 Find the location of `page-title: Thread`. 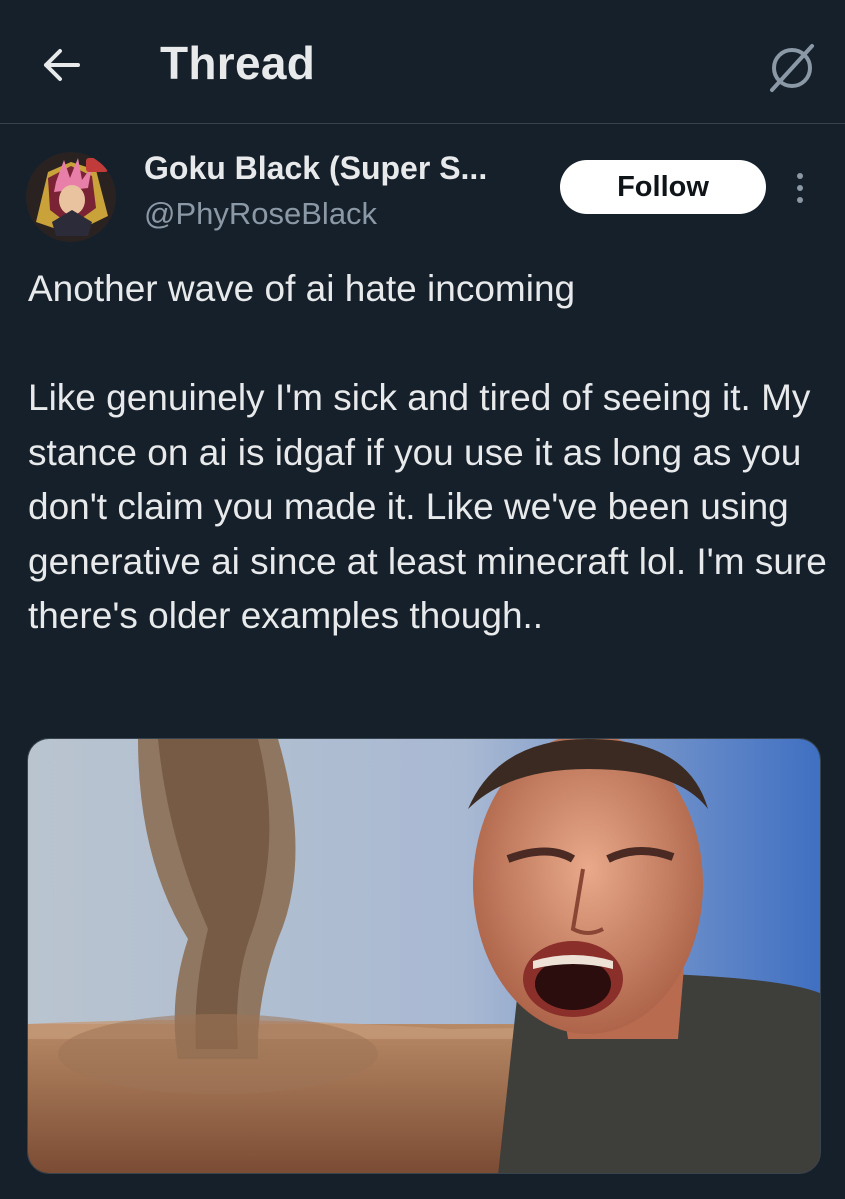

page-title: Thread is located at coordinates (238, 63).